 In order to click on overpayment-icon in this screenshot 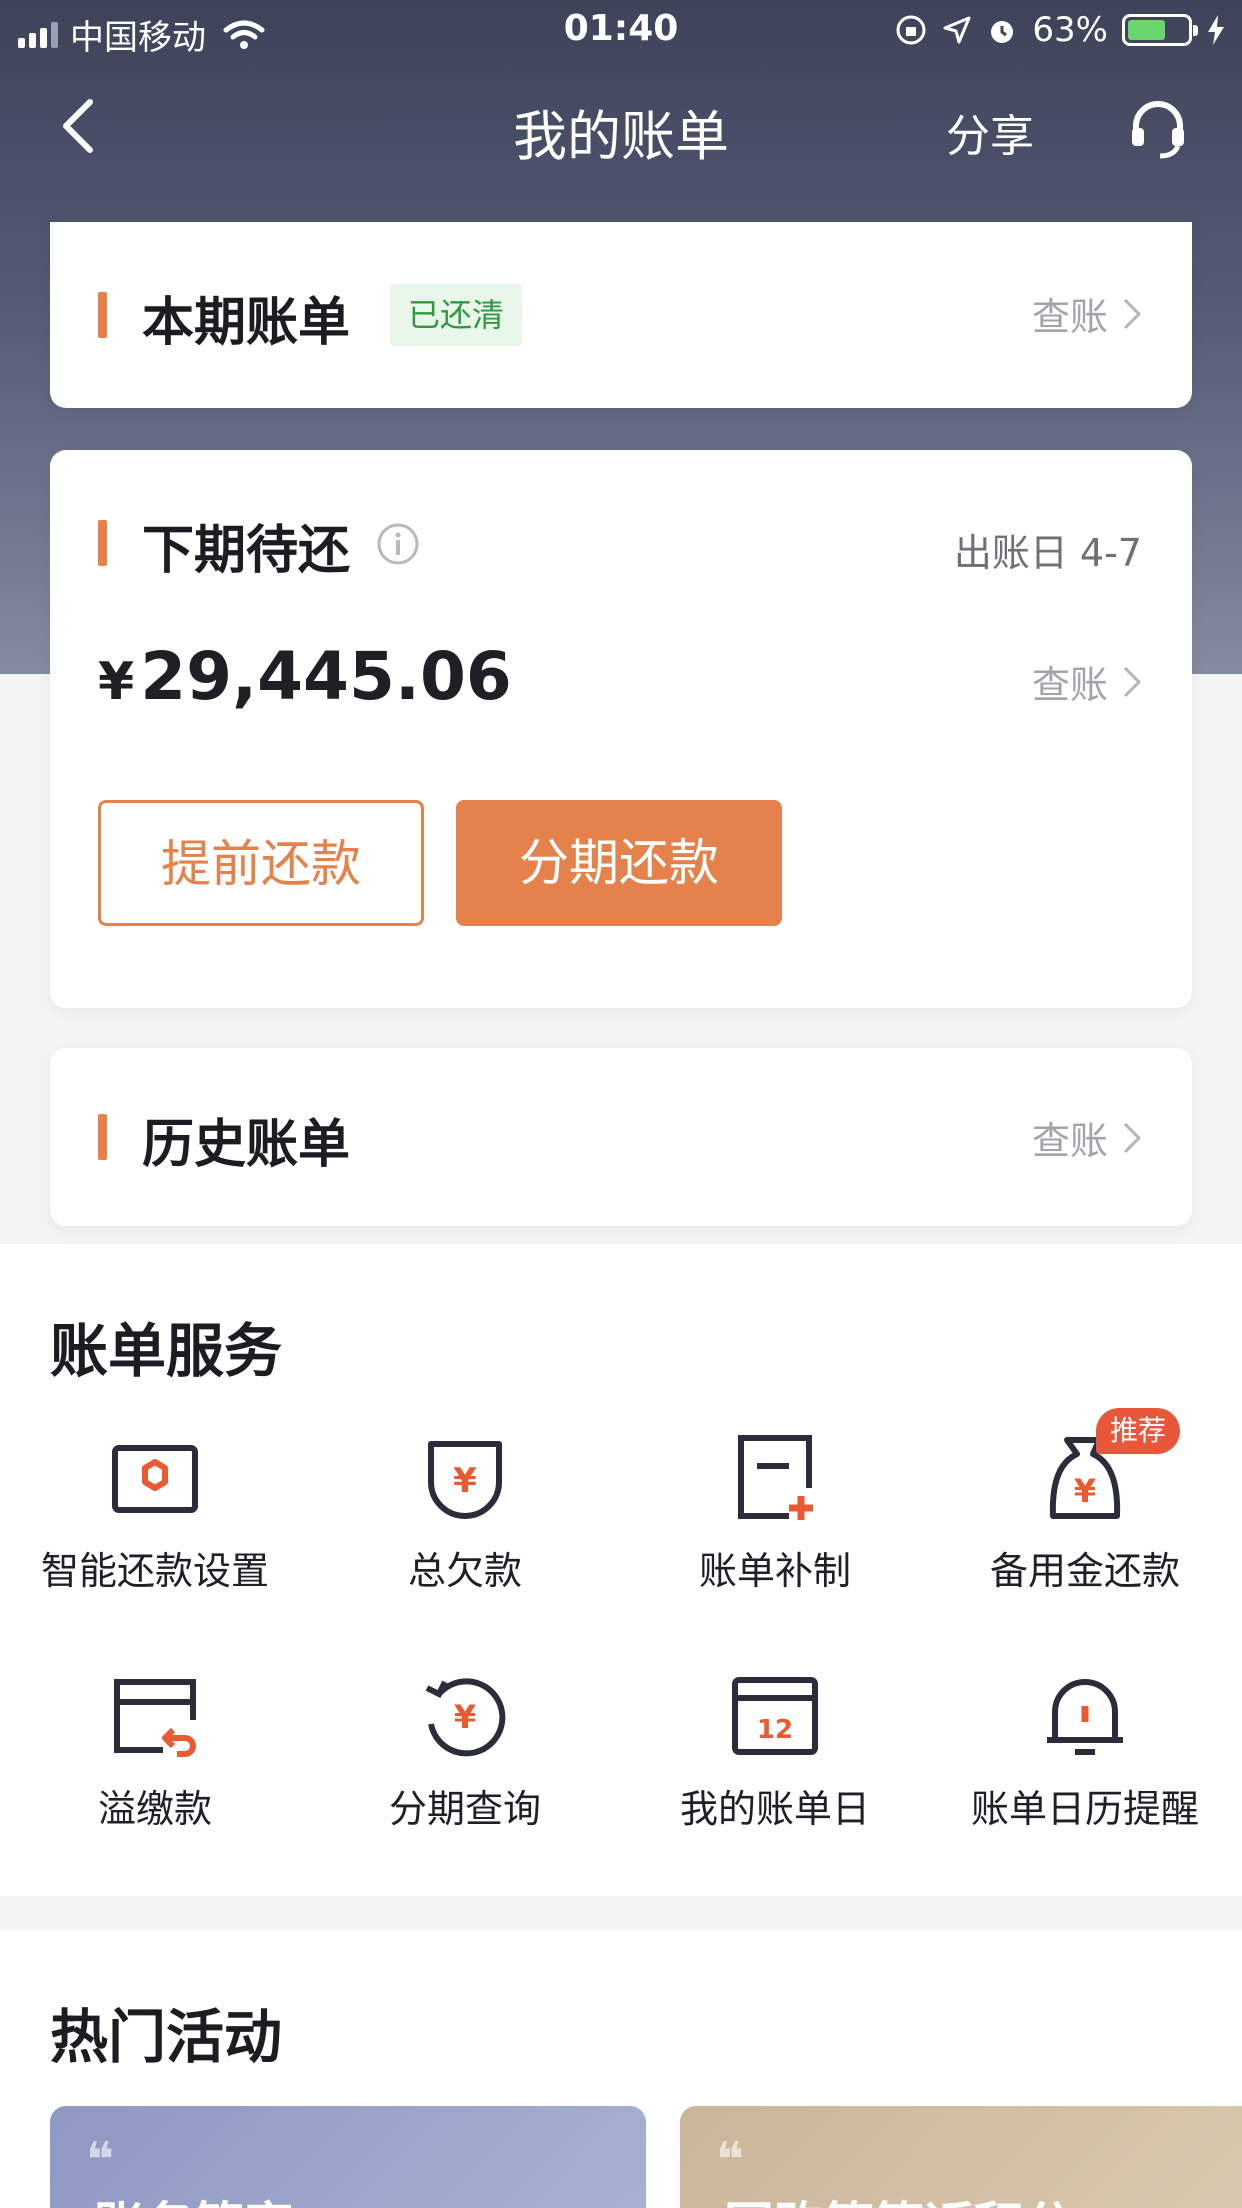, I will do `click(155, 1718)`.